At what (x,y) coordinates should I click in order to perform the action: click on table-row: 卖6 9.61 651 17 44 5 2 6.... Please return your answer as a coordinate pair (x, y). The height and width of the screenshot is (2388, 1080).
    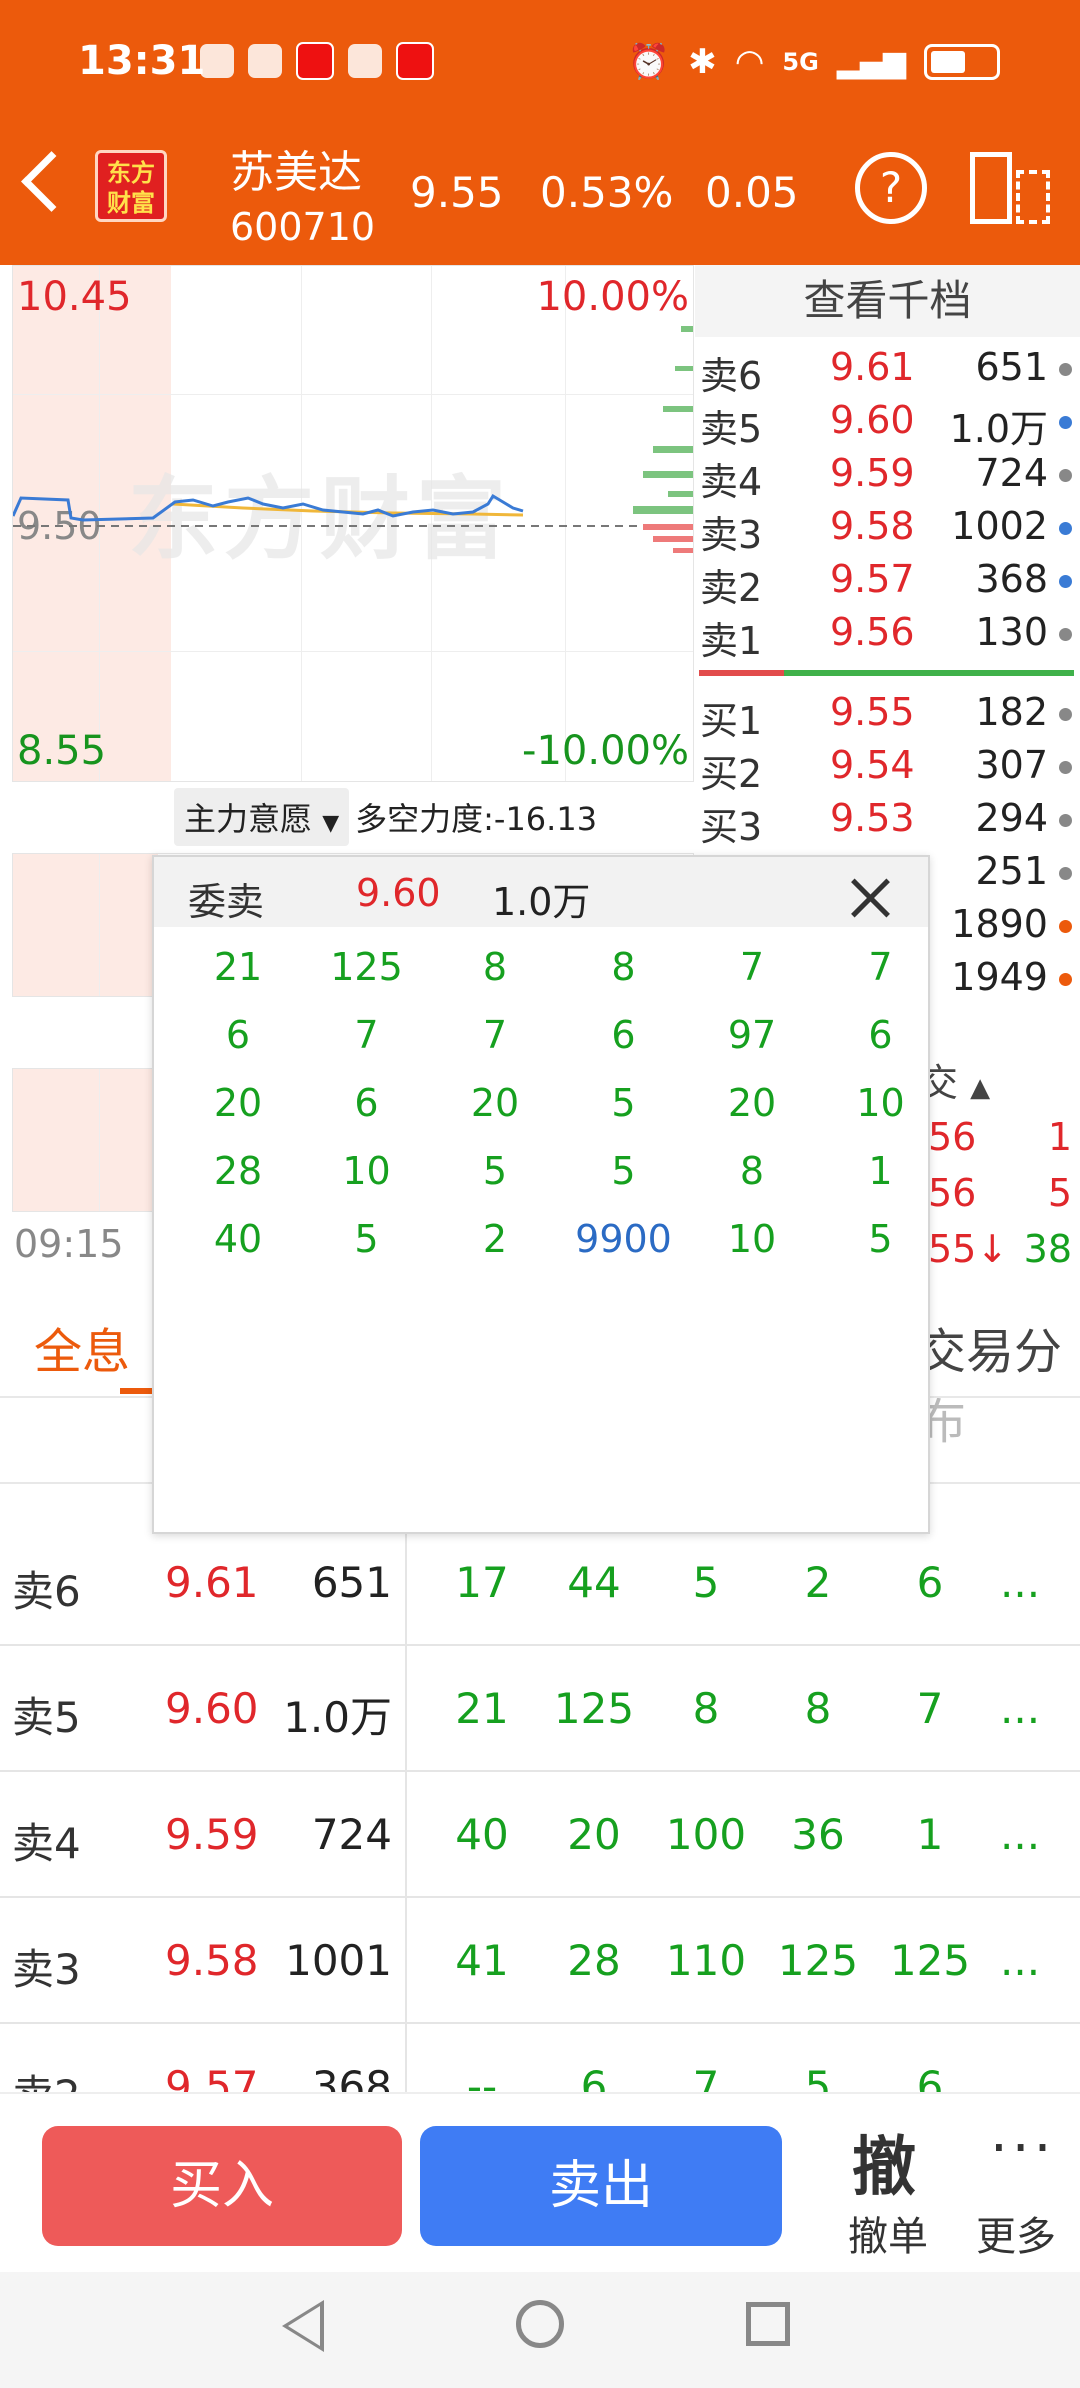
    Looking at the image, I should click on (540, 1583).